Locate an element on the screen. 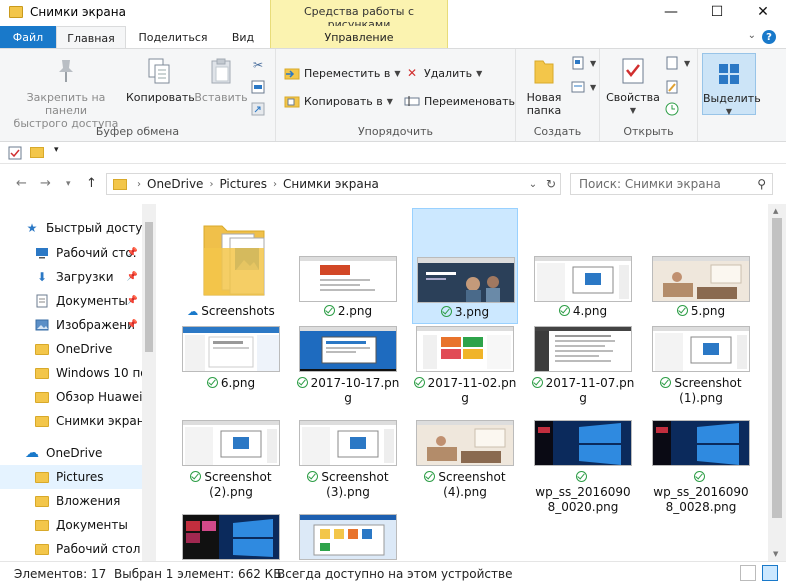 The width and height of the screenshot is (786, 585). paste-shortcut-icon is located at coordinates (258, 109).